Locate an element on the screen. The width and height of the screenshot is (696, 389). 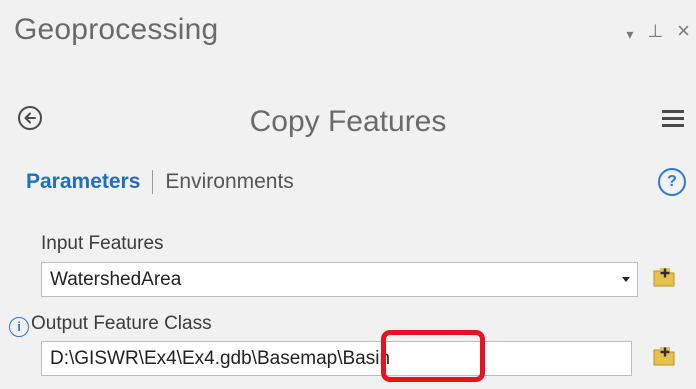
output-feature-class-value: D:\GISWR\Ex4\Ex4.gdb\Basemap\Basin is located at coordinates (220, 358).